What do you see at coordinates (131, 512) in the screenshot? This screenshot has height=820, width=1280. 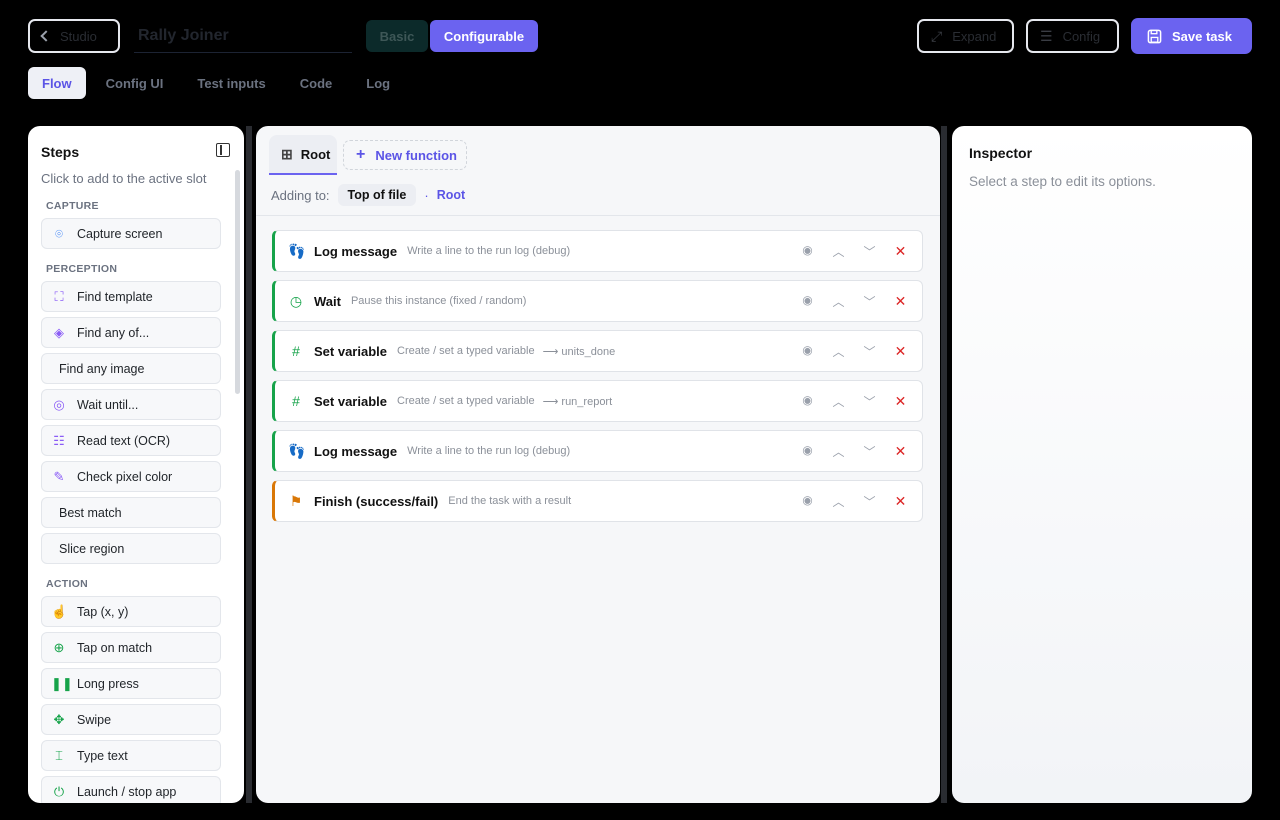 I see `step-best-match: Best match` at bounding box center [131, 512].